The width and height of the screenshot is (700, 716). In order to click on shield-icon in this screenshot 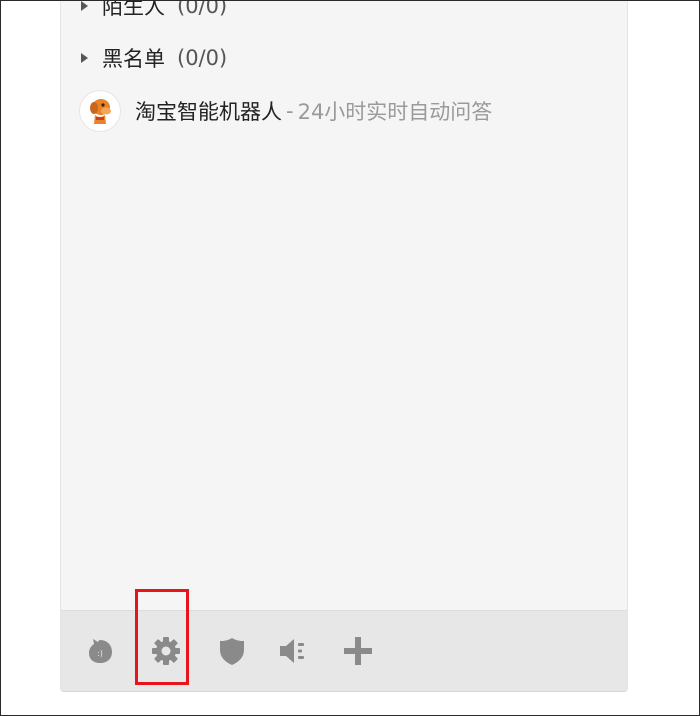, I will do `click(232, 651)`.